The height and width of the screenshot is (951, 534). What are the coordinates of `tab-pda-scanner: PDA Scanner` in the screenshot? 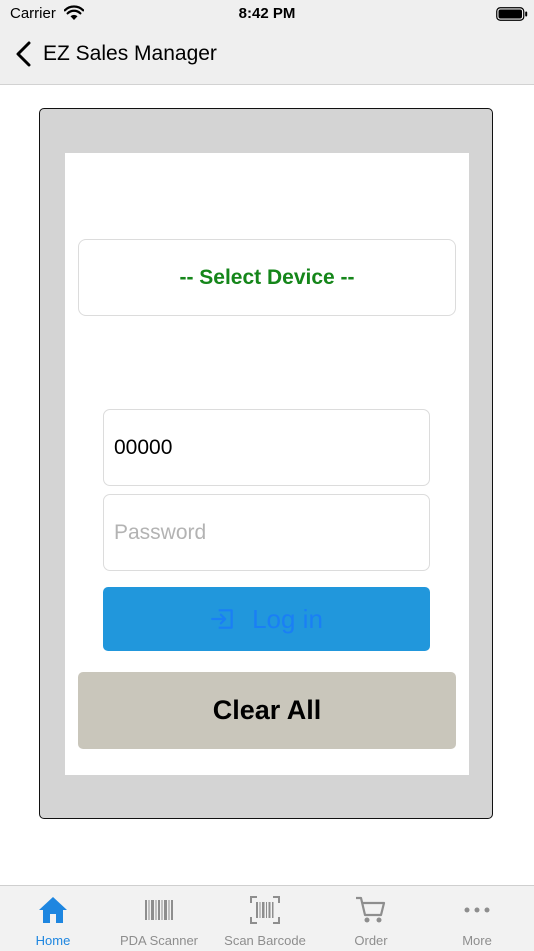 It's located at (159, 918).